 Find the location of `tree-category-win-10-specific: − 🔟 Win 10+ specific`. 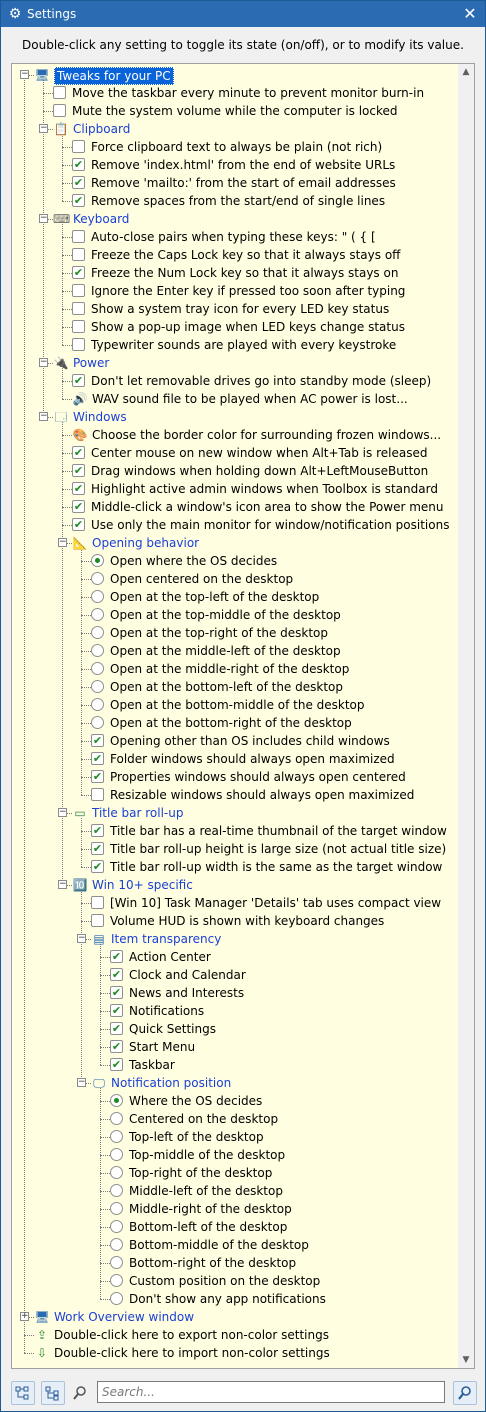

tree-category-win-10-specific: − 🔟 Win 10+ specific is located at coordinates (235, 885).